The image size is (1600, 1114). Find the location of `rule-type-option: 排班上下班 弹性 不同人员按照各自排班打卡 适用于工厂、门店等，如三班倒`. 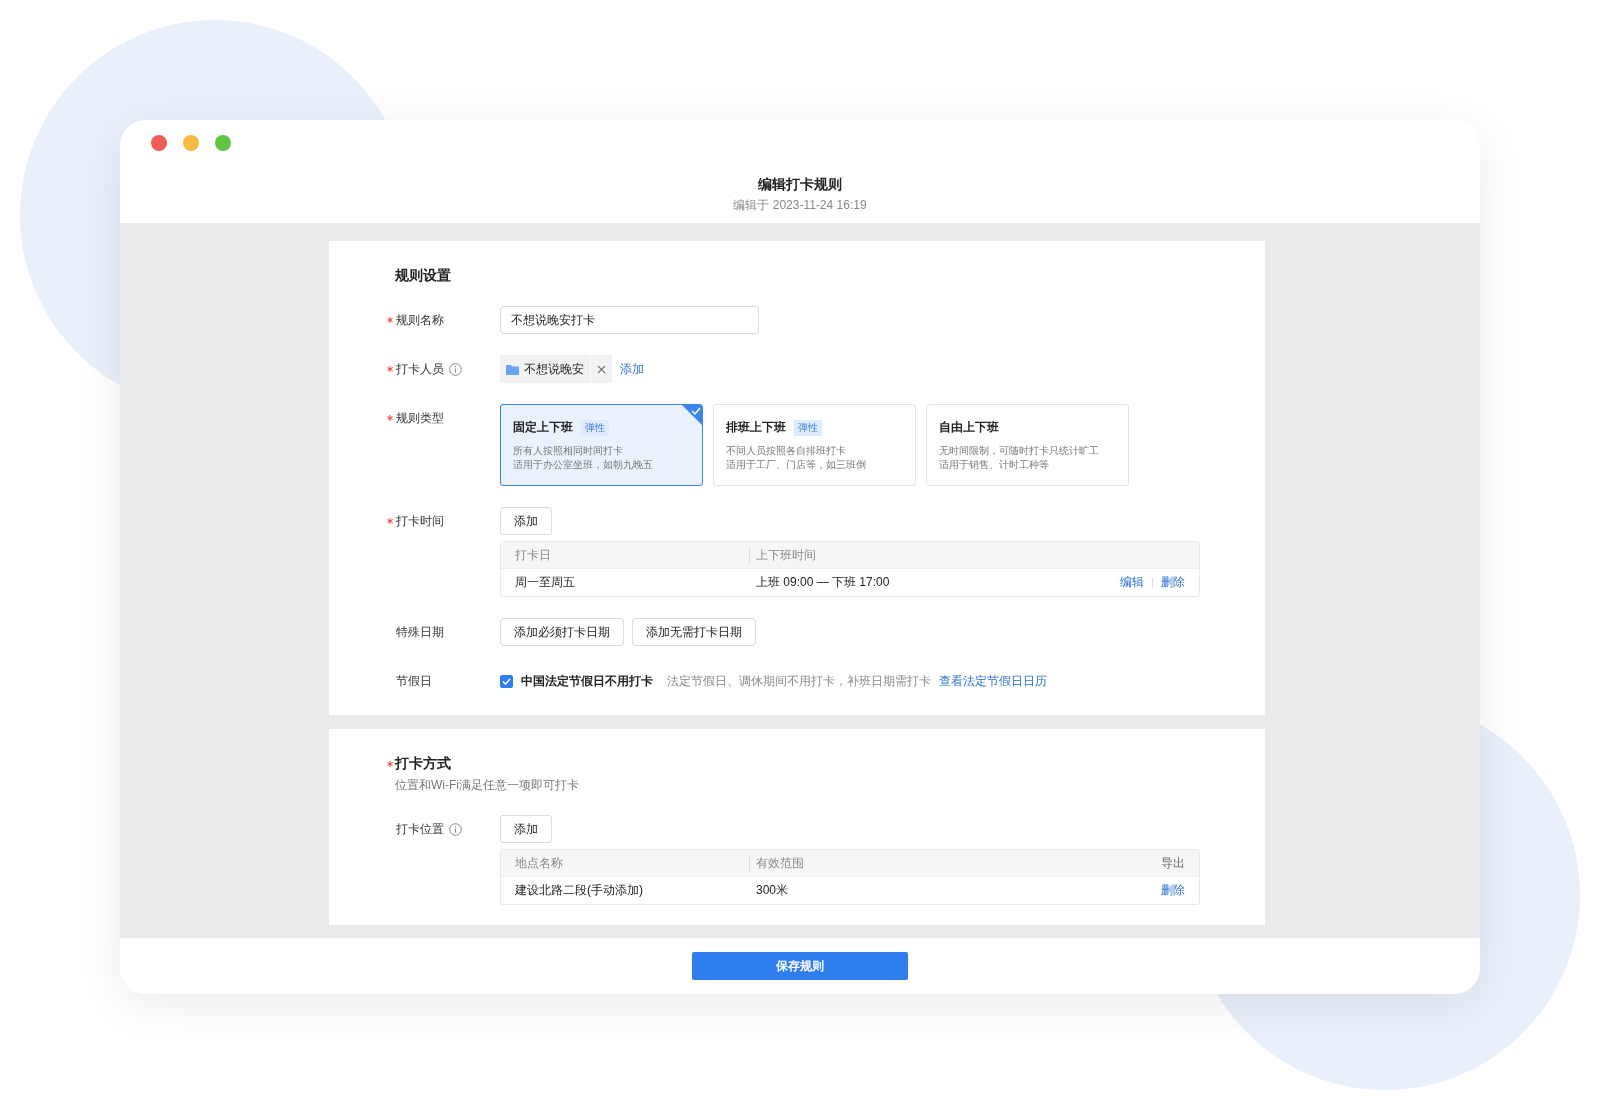

rule-type-option: 排班上下班 弹性 不同人员按照各自排班打卡 适用于工厂、门店等，如三班倒 is located at coordinates (814, 445).